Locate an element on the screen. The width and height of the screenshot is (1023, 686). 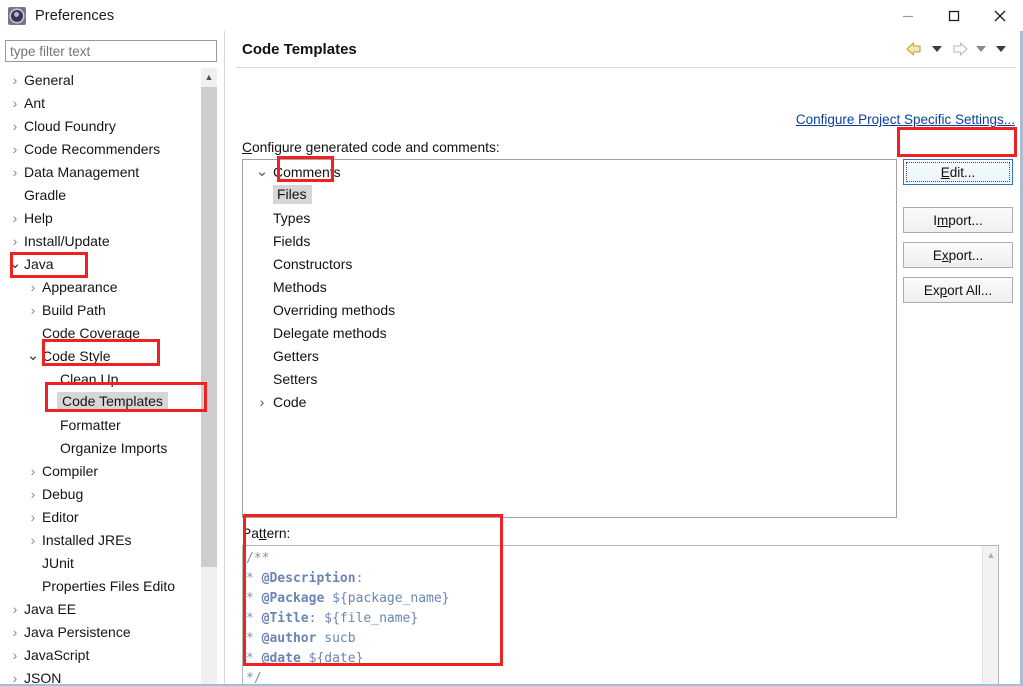
template-item-files: Files is located at coordinates (569, 194).